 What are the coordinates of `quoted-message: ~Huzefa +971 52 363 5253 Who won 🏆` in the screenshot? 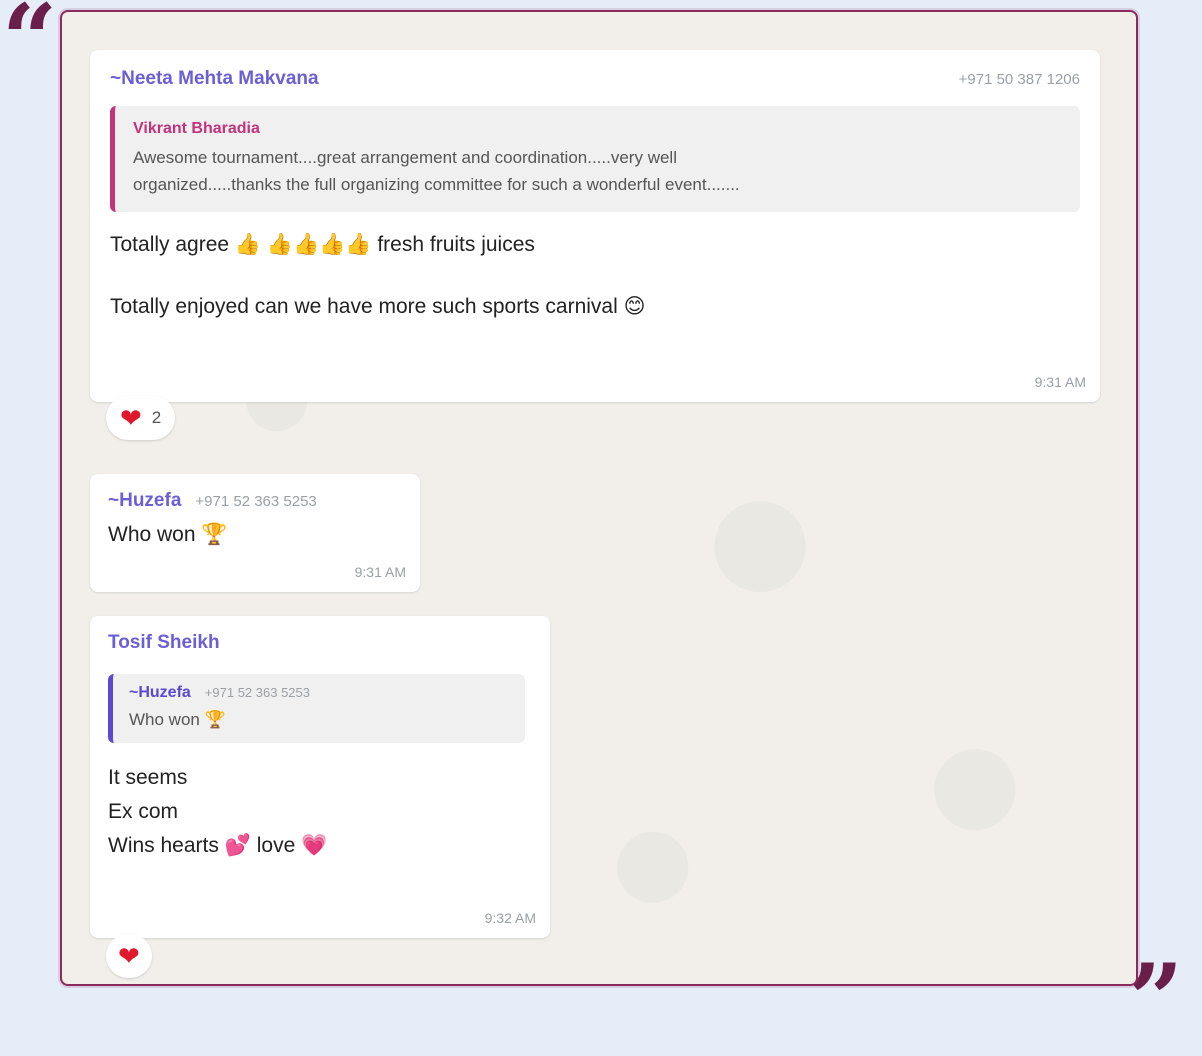 It's located at (316, 708).